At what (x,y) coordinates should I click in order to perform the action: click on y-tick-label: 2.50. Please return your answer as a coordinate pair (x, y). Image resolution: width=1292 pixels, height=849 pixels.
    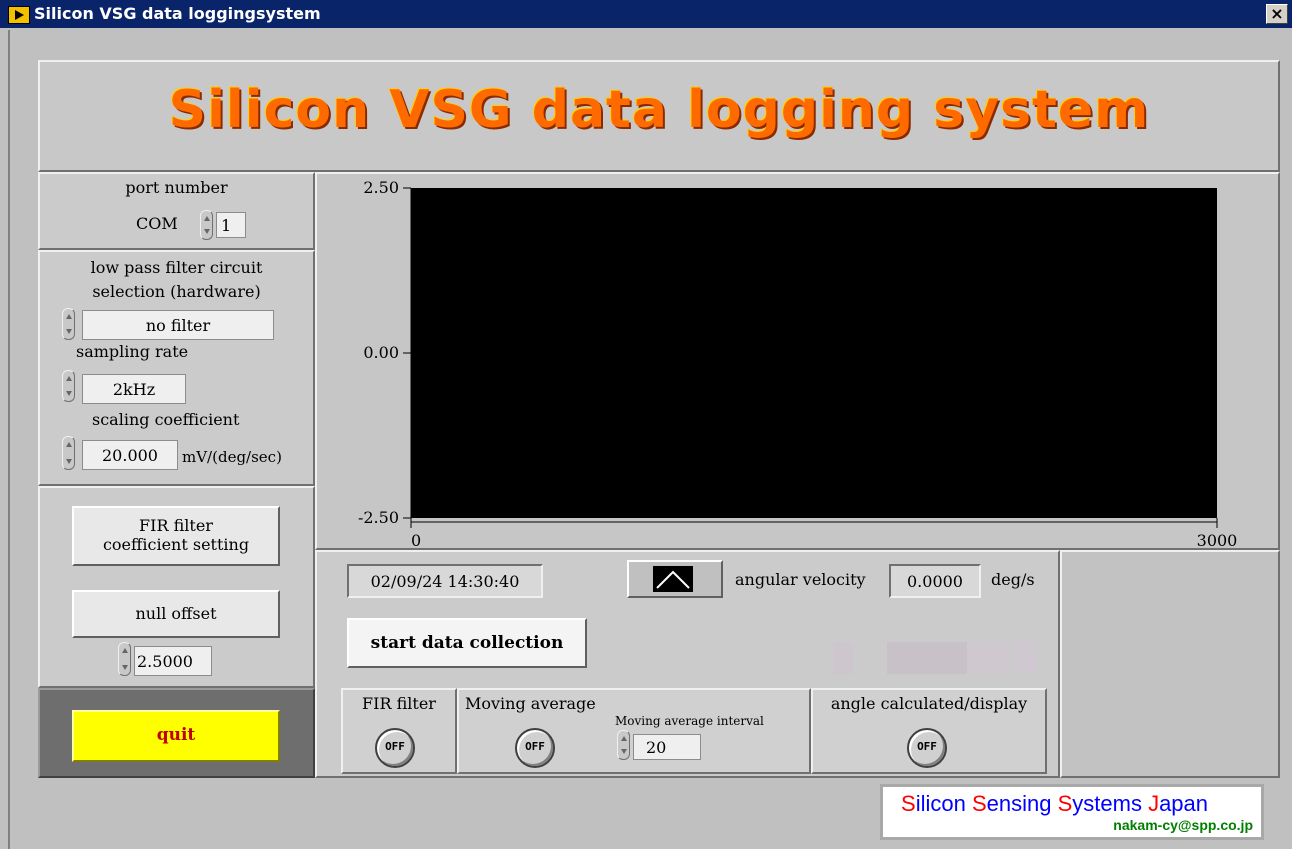
    Looking at the image, I should click on (381, 187).